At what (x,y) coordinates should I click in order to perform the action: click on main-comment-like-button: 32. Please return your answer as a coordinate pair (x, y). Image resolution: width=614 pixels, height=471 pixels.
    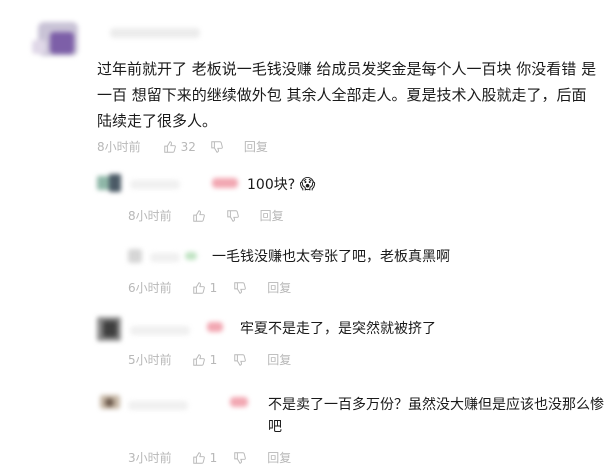
    Looking at the image, I should click on (179, 147).